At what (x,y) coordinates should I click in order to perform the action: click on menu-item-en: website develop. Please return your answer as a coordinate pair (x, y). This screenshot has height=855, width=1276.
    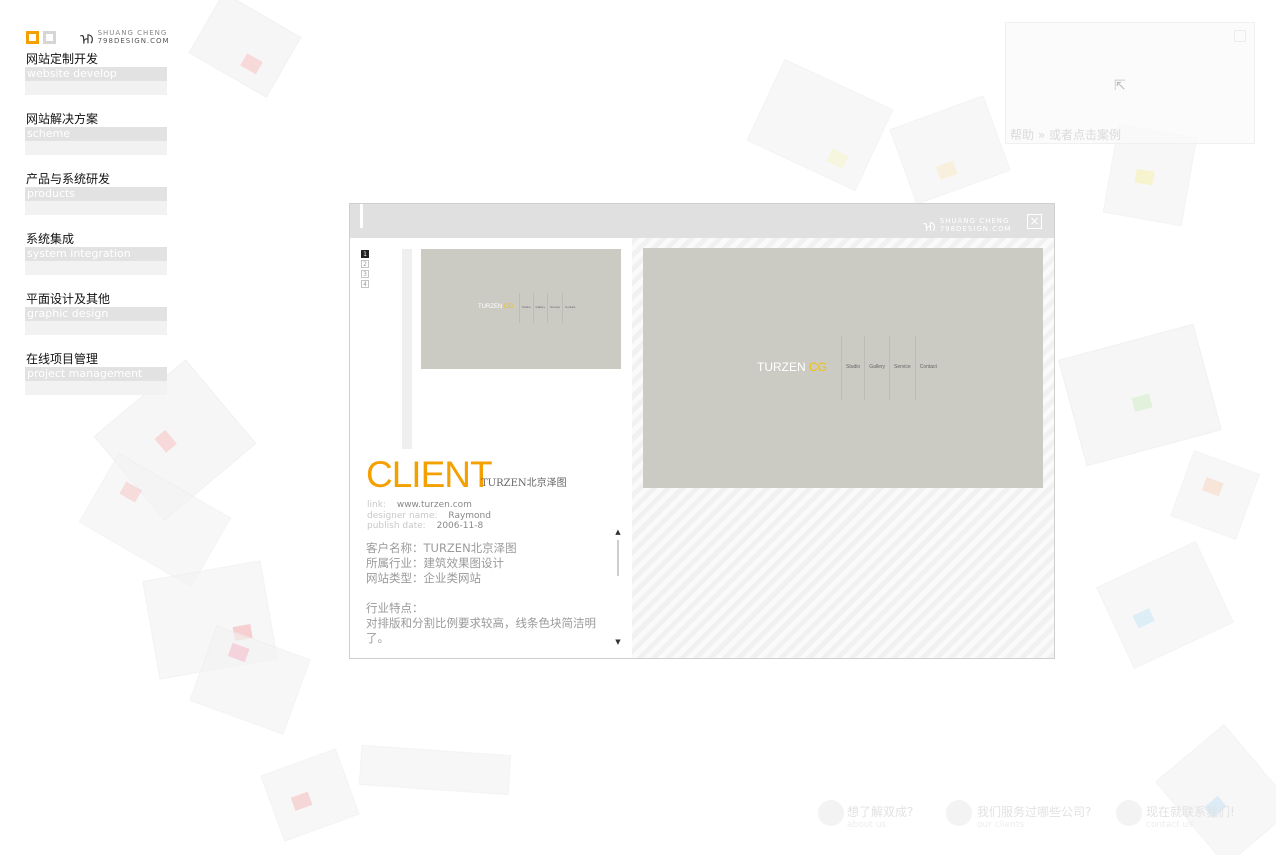
    Looking at the image, I should click on (96, 74).